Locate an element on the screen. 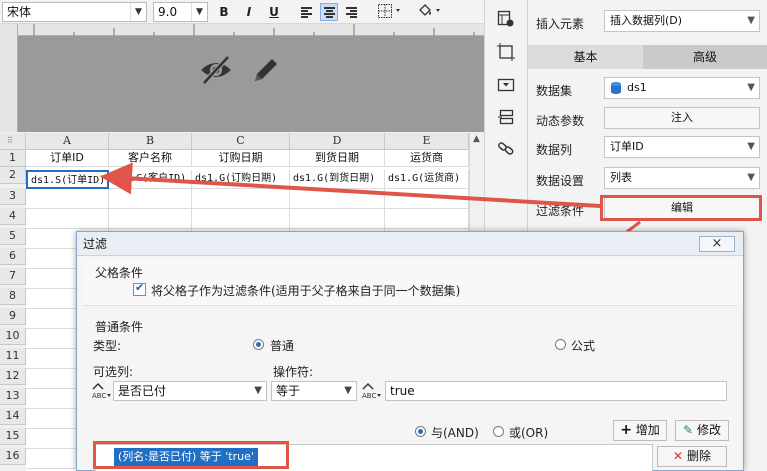 The image size is (767, 471). type-normal-radio is located at coordinates (258, 344).